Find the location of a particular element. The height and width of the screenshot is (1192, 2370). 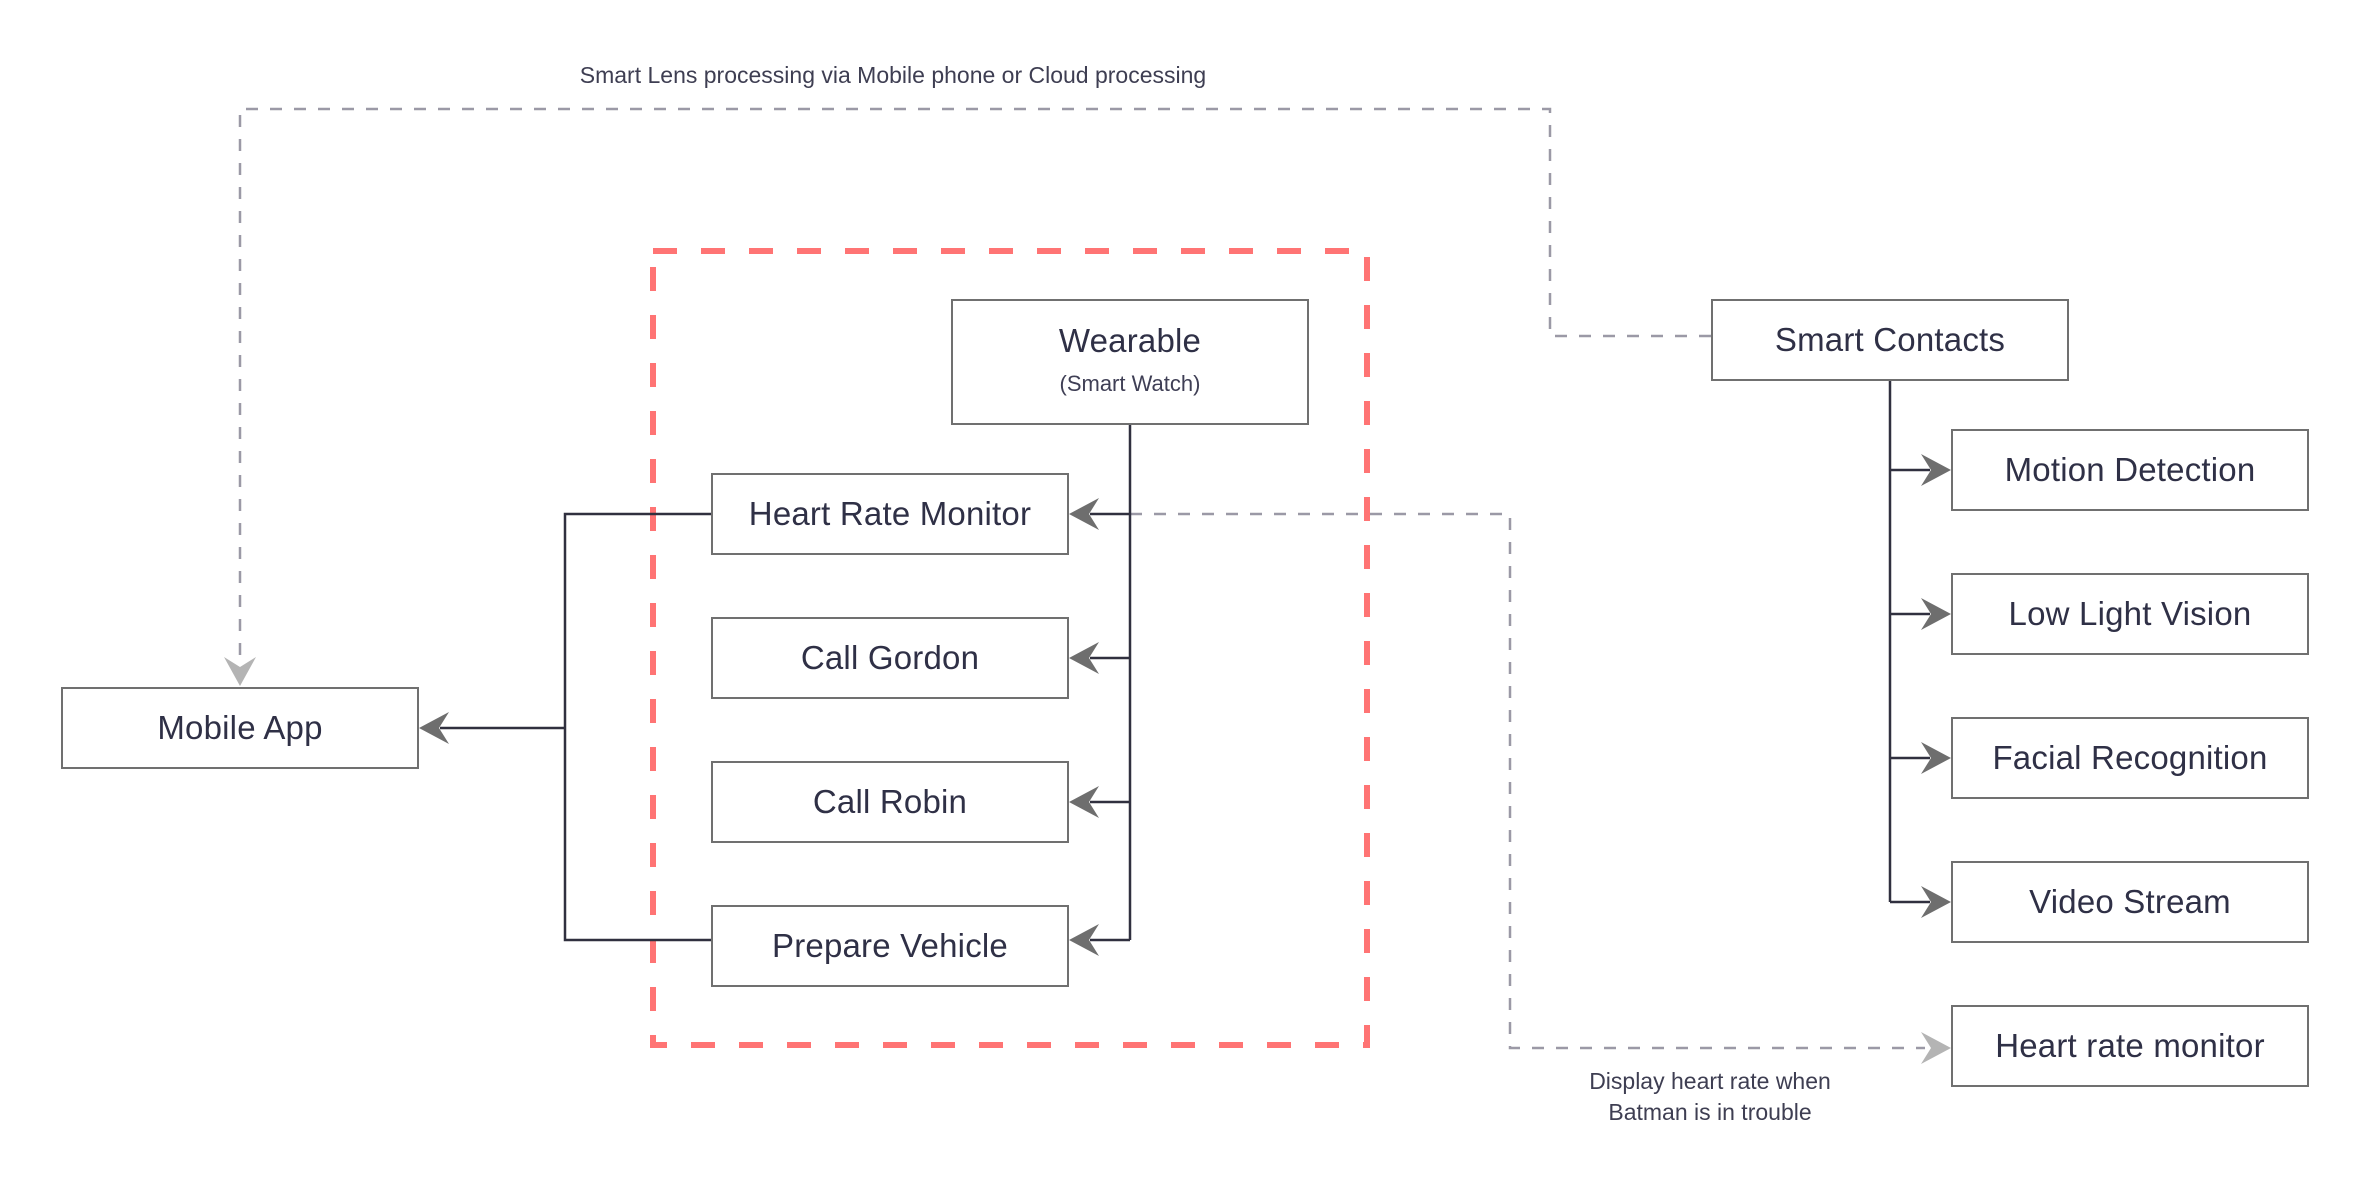

node-wearable: Wearable (Smart Watch) is located at coordinates (1130, 362).